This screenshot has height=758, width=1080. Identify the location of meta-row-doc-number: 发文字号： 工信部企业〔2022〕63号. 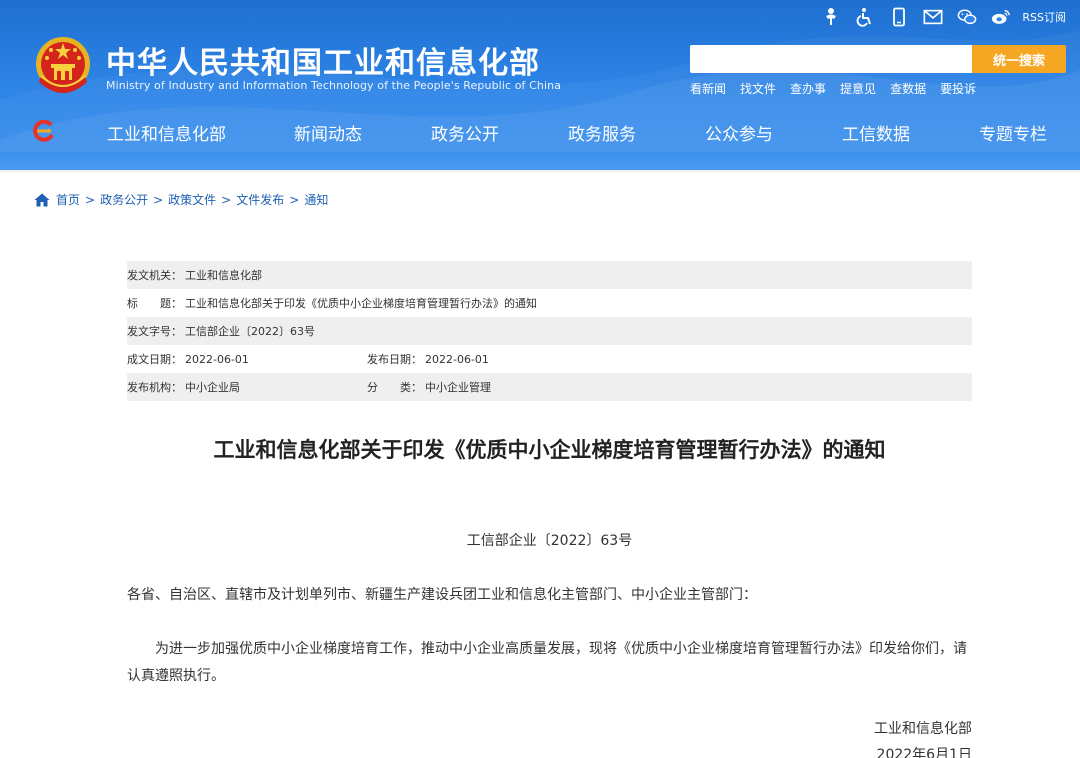
(549, 331).